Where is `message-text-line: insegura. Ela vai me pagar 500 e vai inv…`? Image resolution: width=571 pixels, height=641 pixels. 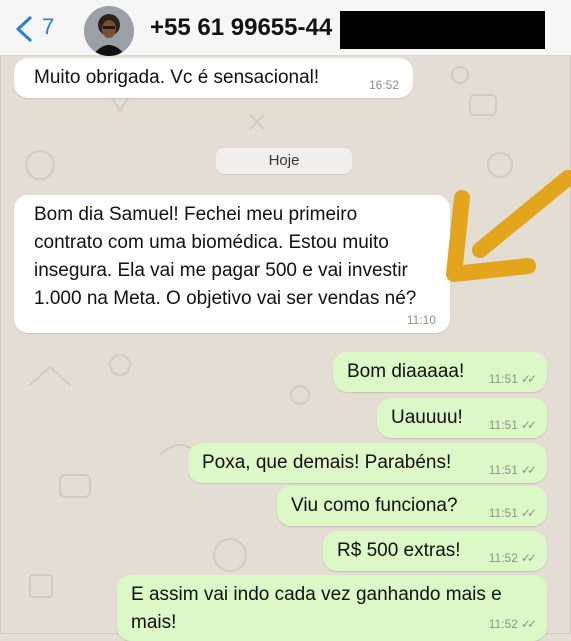
message-text-line: insegura. Ela vai me pagar 500 e vai inv… is located at coordinates (221, 270).